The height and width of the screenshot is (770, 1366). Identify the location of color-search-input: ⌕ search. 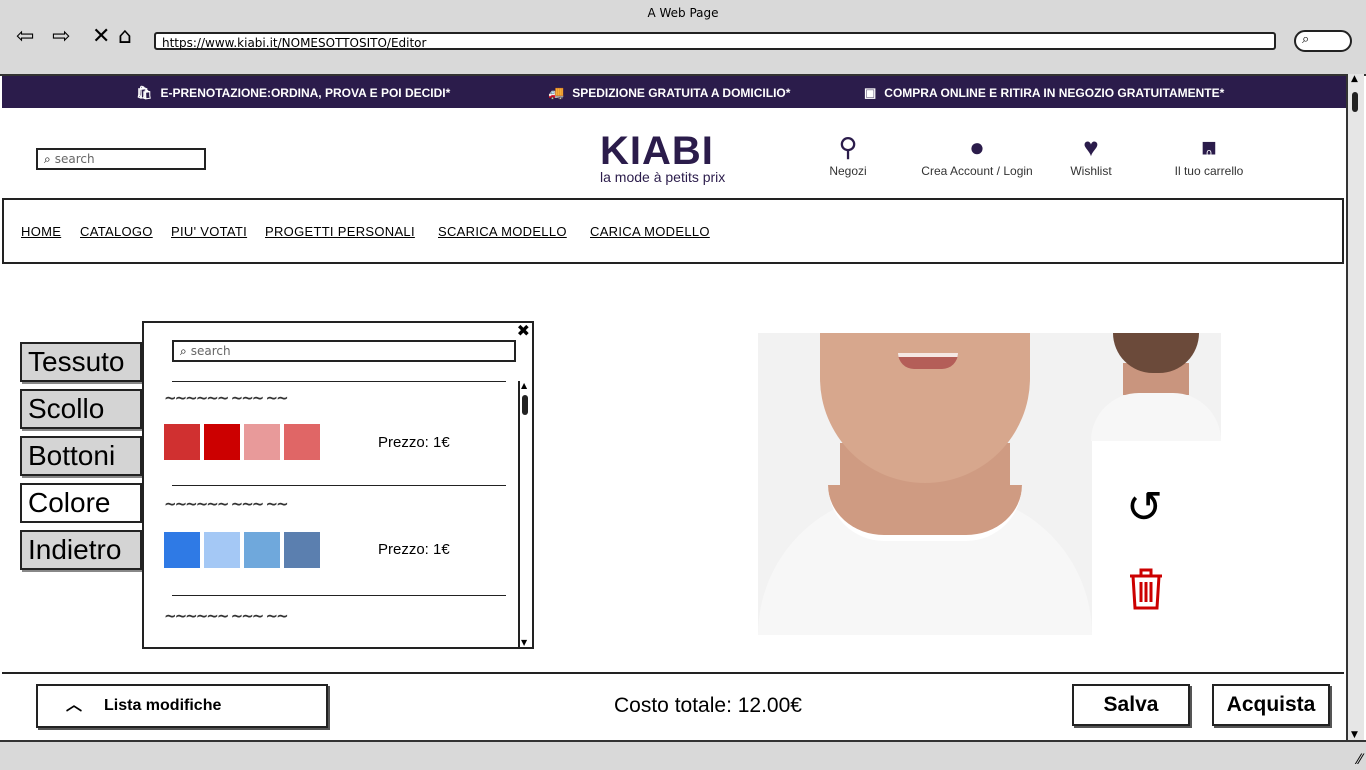
(344, 351).